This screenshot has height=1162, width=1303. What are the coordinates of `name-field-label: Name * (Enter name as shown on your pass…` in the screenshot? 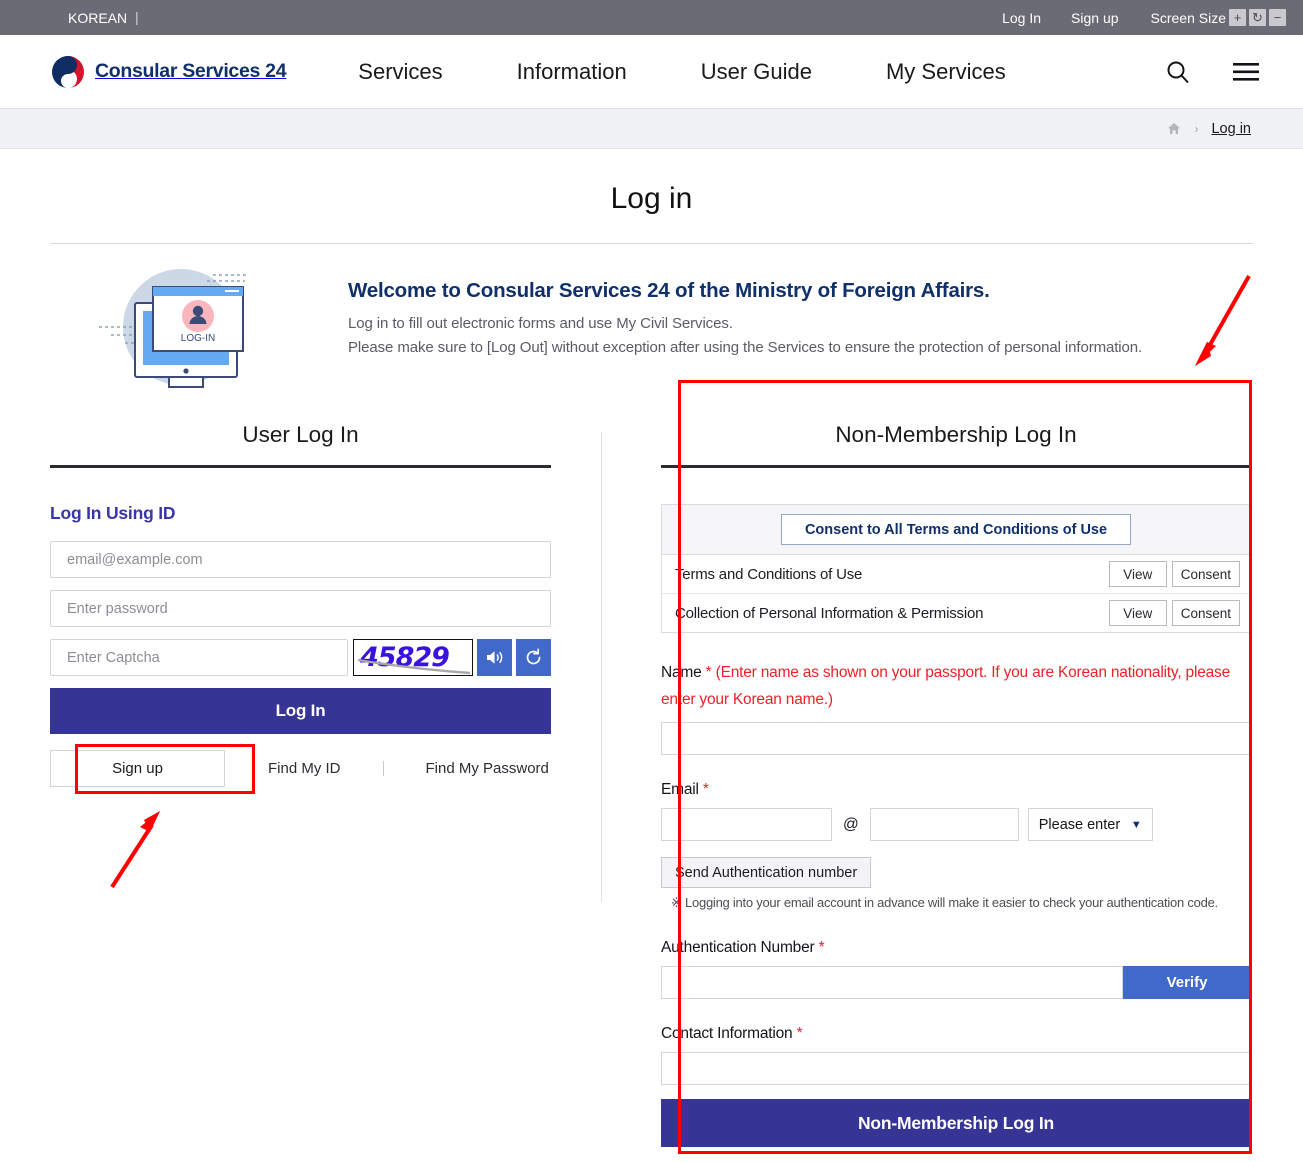 It's located at (956, 686).